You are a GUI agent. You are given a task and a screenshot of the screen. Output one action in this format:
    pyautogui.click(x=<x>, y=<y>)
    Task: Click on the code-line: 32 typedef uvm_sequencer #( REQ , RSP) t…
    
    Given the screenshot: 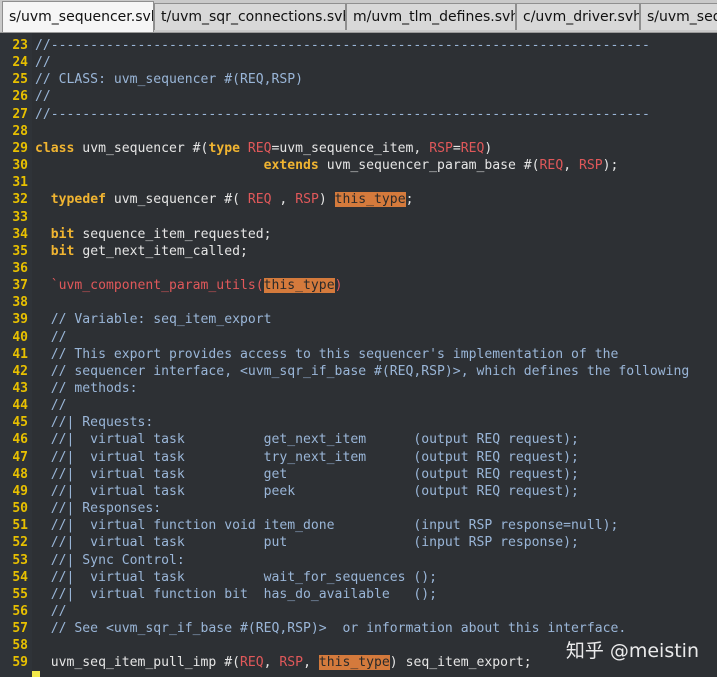 What is the action you would take?
    pyautogui.click(x=358, y=199)
    